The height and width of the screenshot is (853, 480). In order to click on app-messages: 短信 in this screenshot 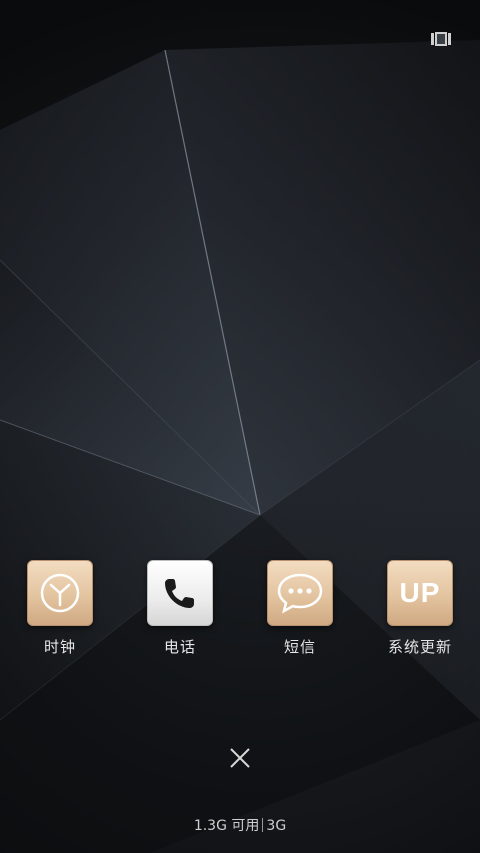, I will do `click(300, 610)`.